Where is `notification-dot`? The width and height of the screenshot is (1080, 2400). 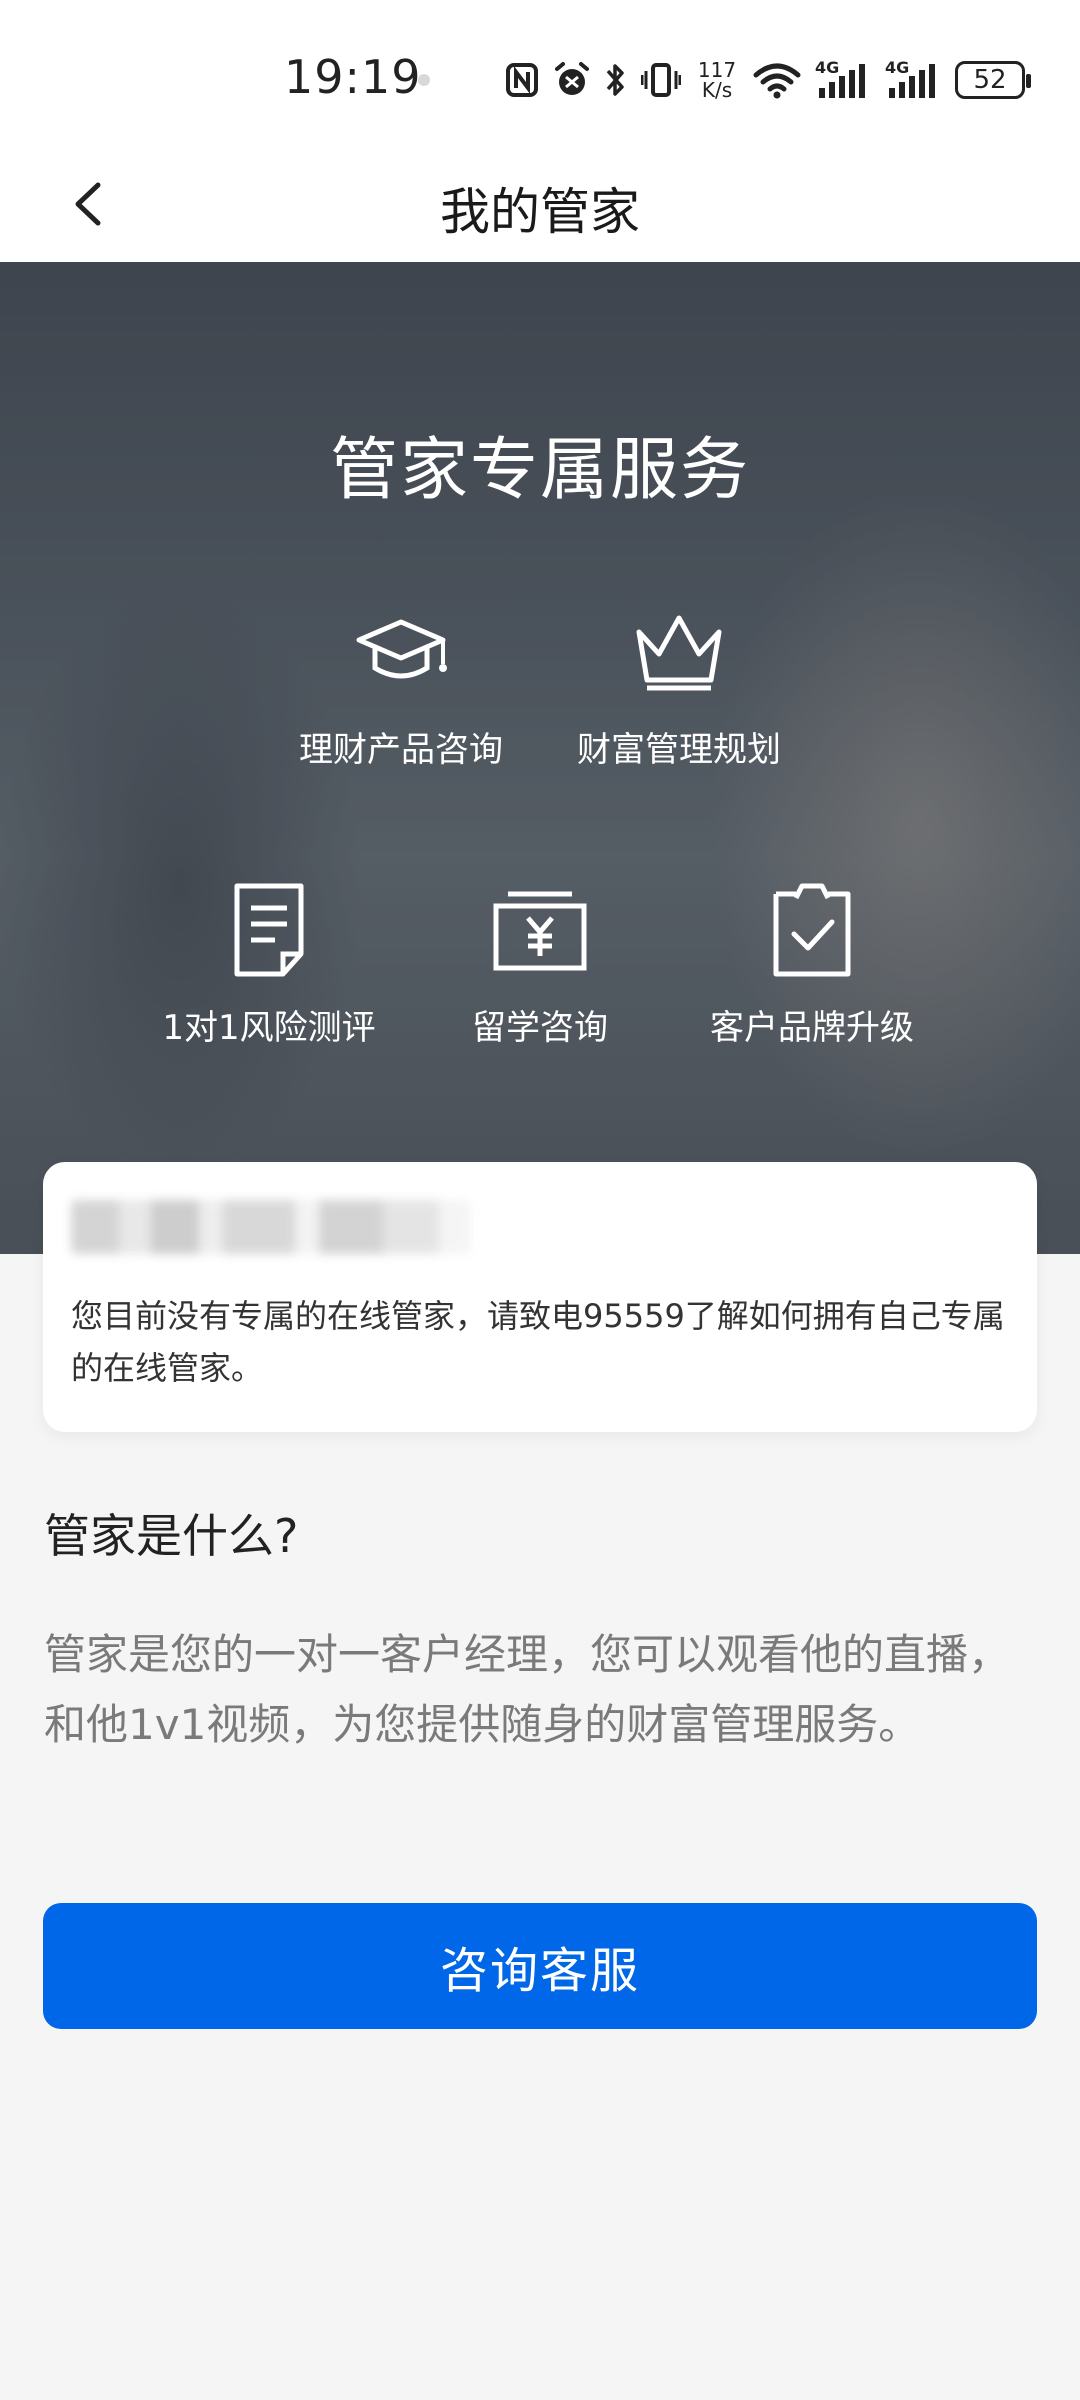
notification-dot is located at coordinates (424, 80).